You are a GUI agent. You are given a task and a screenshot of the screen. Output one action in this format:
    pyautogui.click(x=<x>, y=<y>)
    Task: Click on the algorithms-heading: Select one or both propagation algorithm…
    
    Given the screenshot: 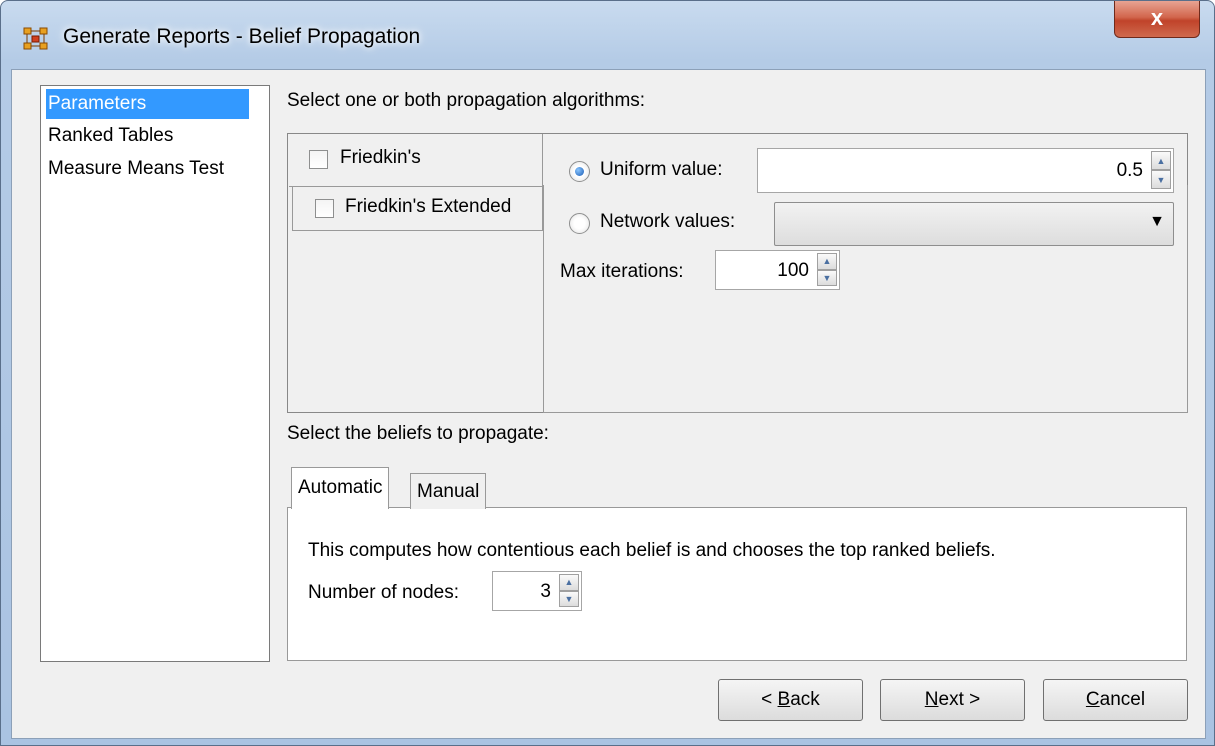 What is the action you would take?
    pyautogui.click(x=466, y=100)
    